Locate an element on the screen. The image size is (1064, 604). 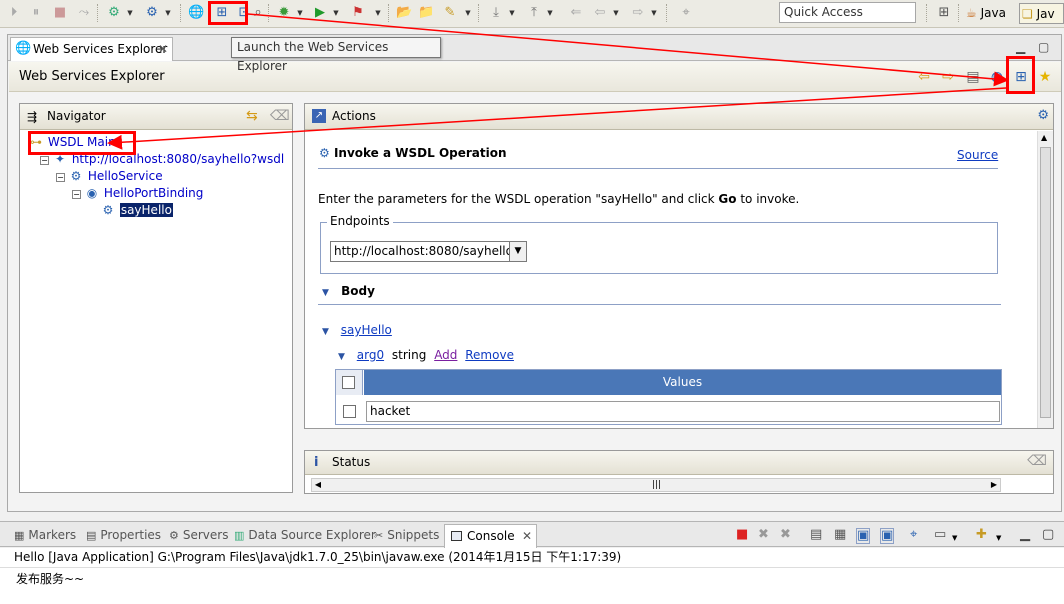
favorites-icon: ★ is located at coordinates (1045, 77).